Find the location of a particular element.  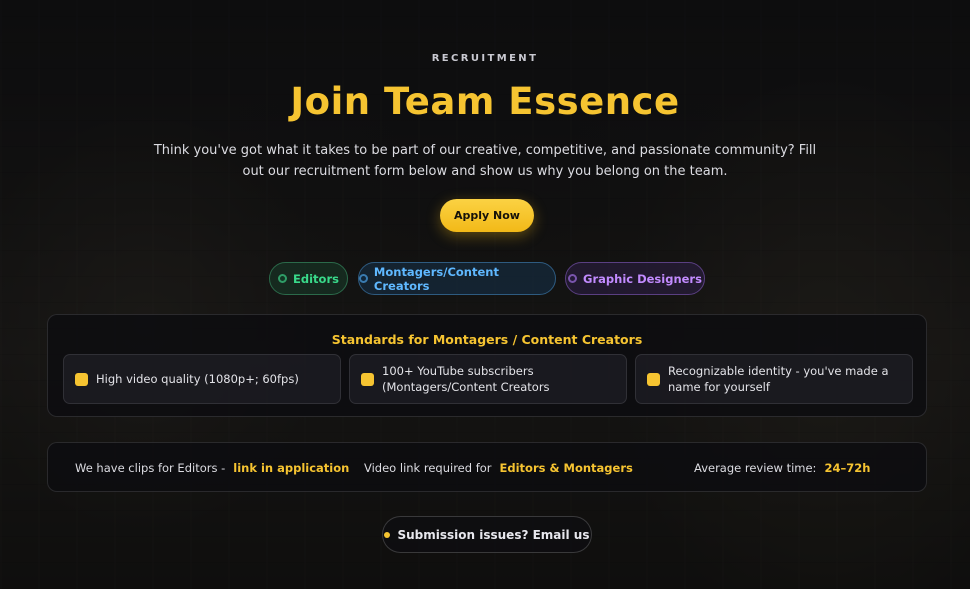

clips-text: We have clips for Editors - is located at coordinates (150, 468).